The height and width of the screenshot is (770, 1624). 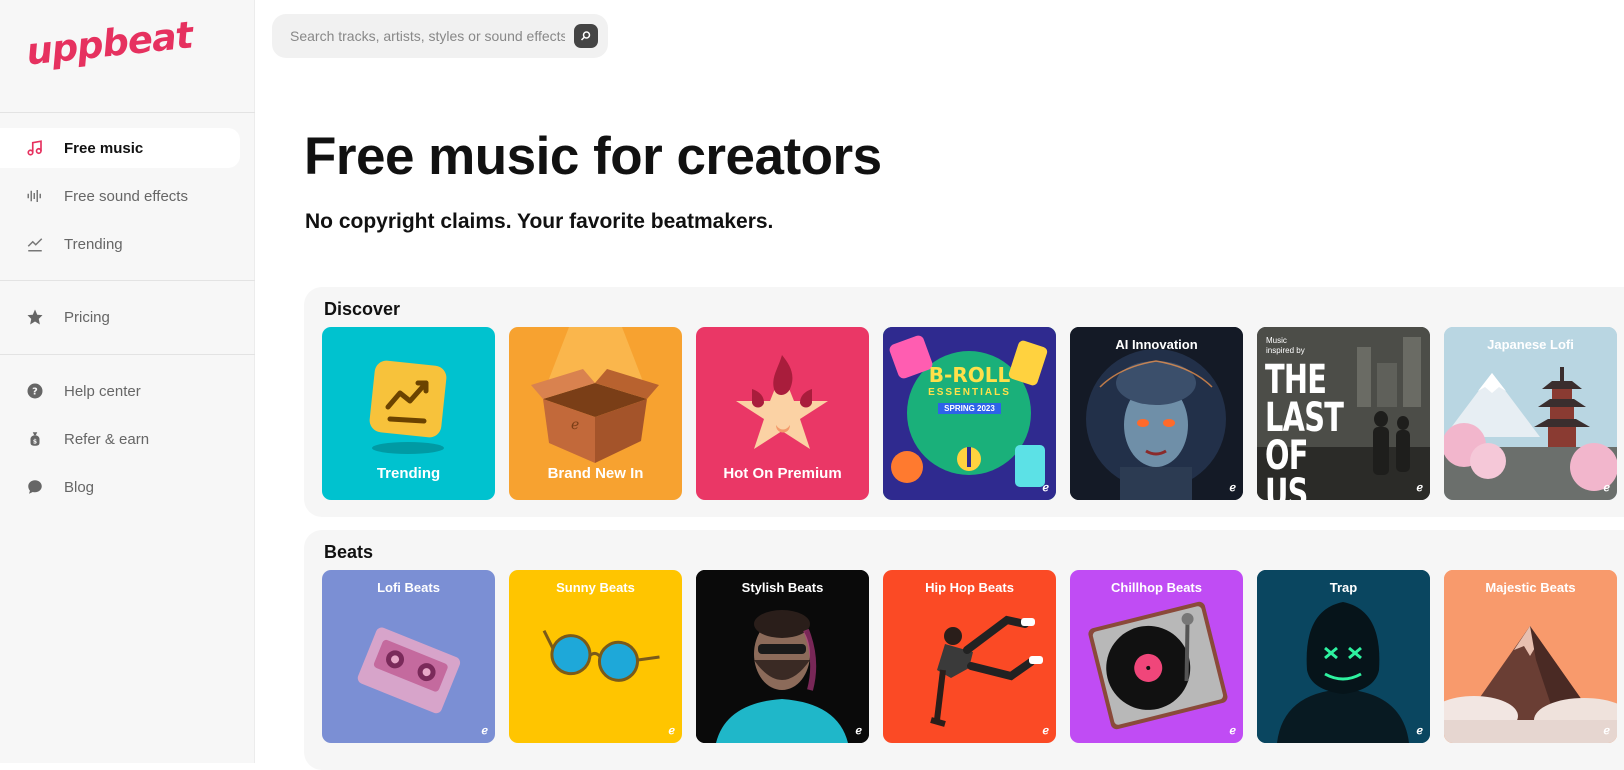 I want to click on card-b-roll-essentials: B-ROLL ESSENTIALS SPRING 2023 ℯ, so click(x=969, y=413).